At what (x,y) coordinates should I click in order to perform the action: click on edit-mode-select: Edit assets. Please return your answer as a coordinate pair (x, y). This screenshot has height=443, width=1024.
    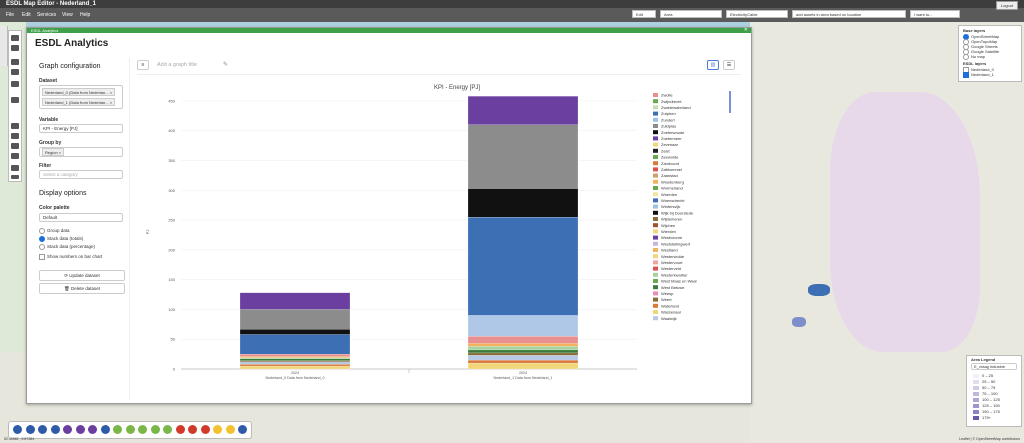
    Looking at the image, I should click on (644, 17).